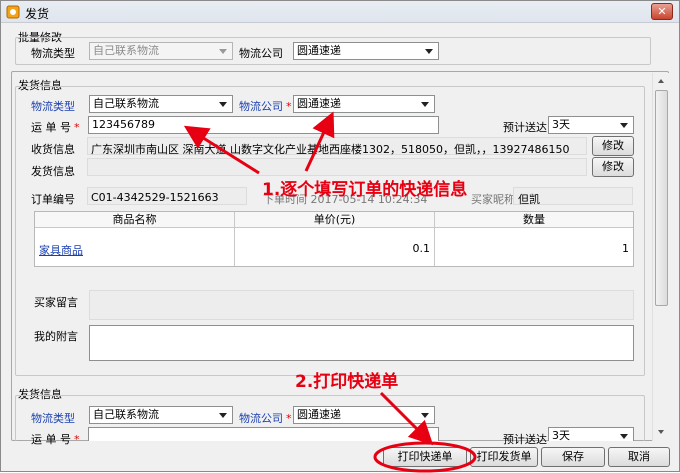  What do you see at coordinates (365, 190) in the screenshot?
I see `annotation-step1: 1.逐个填写订单的快递信息` at bounding box center [365, 190].